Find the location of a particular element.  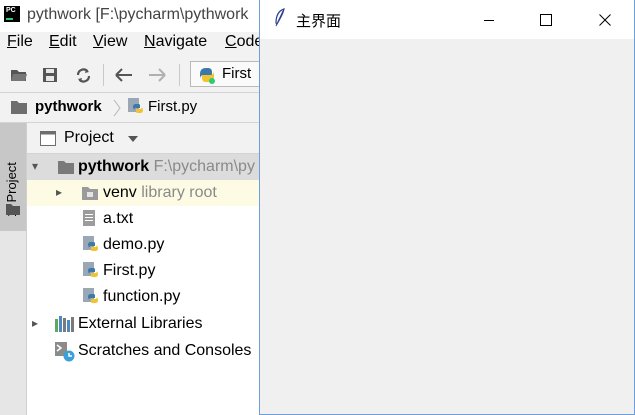

breadcrumb-separator-icon is located at coordinates (117, 108).